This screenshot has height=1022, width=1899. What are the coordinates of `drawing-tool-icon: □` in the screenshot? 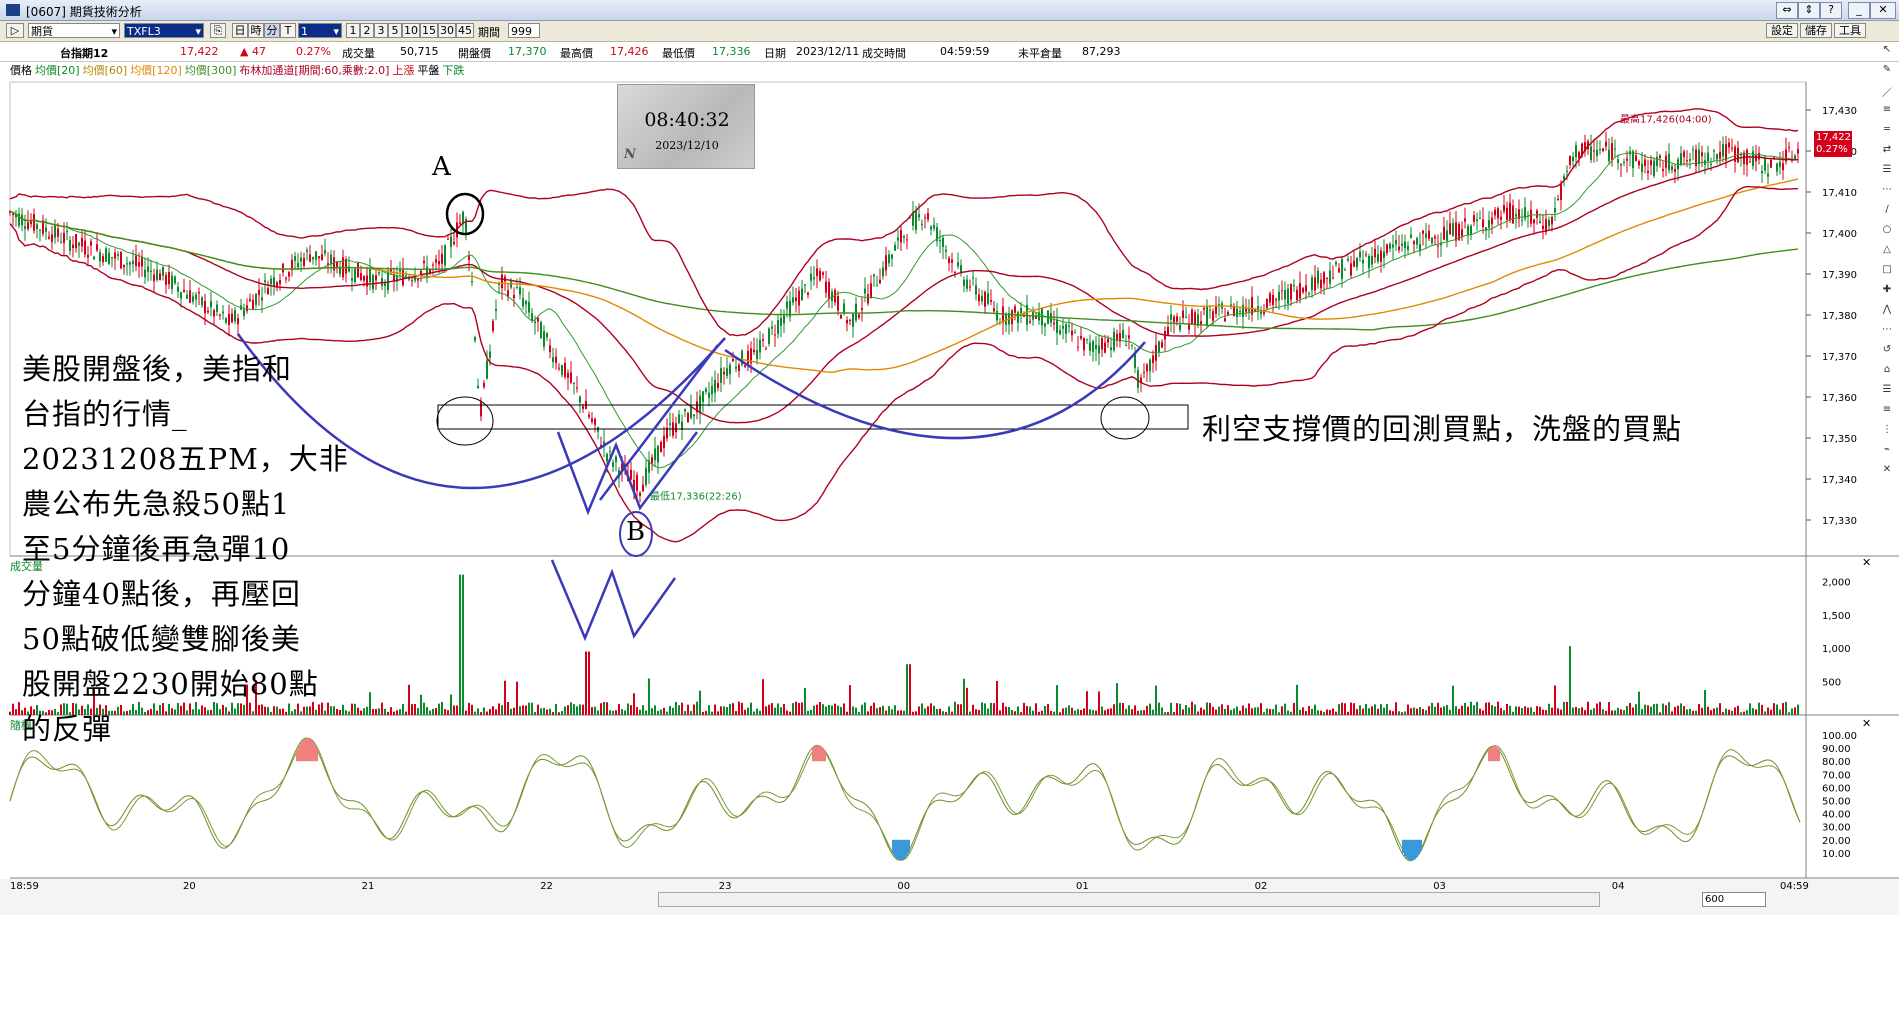 It's located at (1887, 270).